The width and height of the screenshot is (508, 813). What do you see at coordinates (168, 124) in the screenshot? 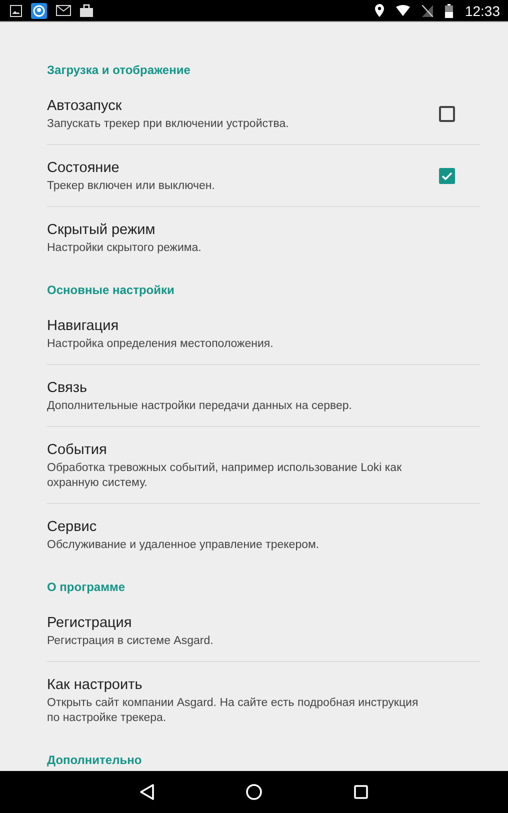
I see `item-summary: Запускать трекер при включении устройства.` at bounding box center [168, 124].